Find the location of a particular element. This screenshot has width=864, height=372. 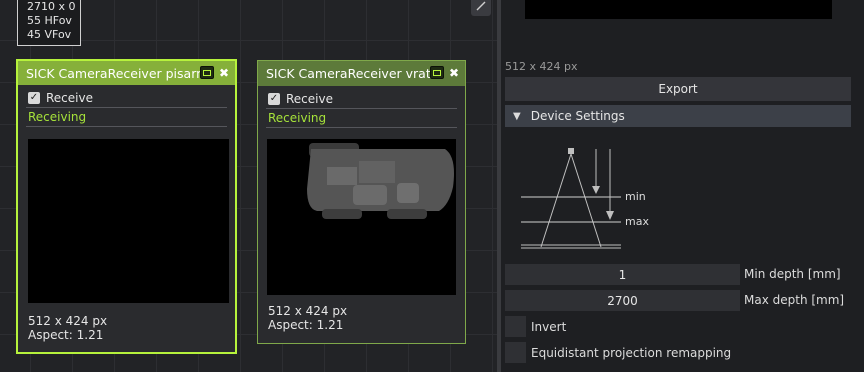

max-depth-input: 2700 is located at coordinates (622, 300).